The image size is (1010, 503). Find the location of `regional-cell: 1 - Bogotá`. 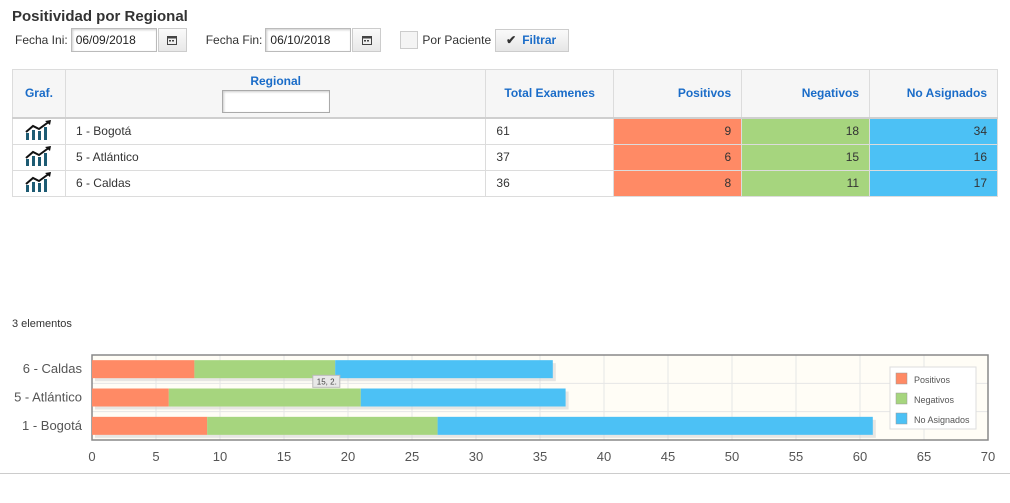

regional-cell: 1 - Bogotá is located at coordinates (275, 130).